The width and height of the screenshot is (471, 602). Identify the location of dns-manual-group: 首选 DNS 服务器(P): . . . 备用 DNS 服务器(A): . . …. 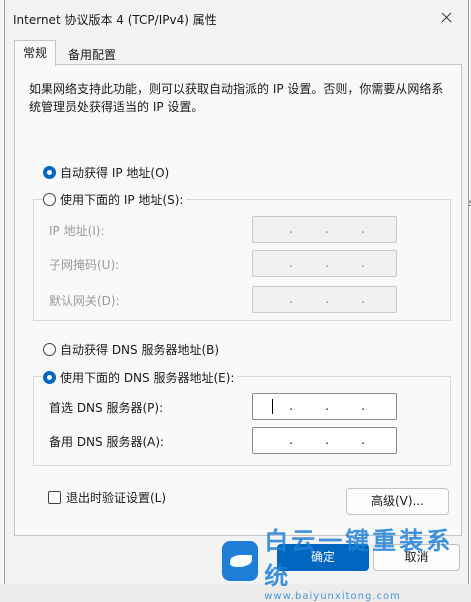
(242, 421).